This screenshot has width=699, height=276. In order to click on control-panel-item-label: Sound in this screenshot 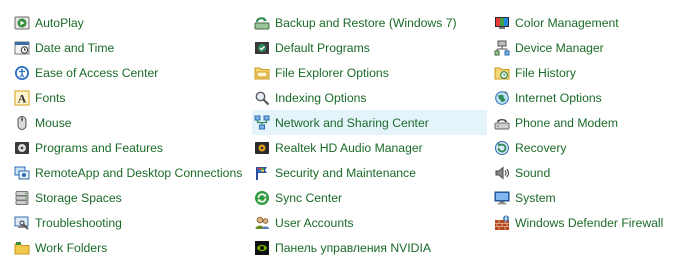, I will do `click(532, 173)`.